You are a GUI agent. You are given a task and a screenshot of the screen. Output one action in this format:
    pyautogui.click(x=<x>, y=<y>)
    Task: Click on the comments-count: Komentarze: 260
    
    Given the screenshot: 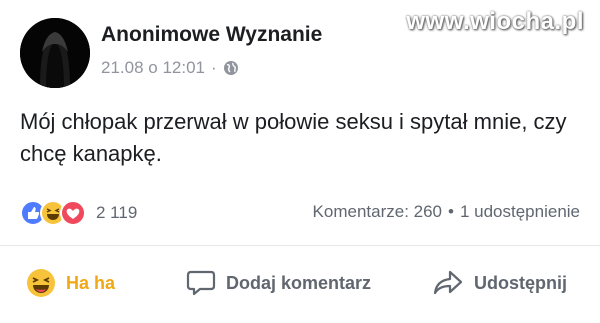 What is the action you would take?
    pyautogui.click(x=377, y=212)
    